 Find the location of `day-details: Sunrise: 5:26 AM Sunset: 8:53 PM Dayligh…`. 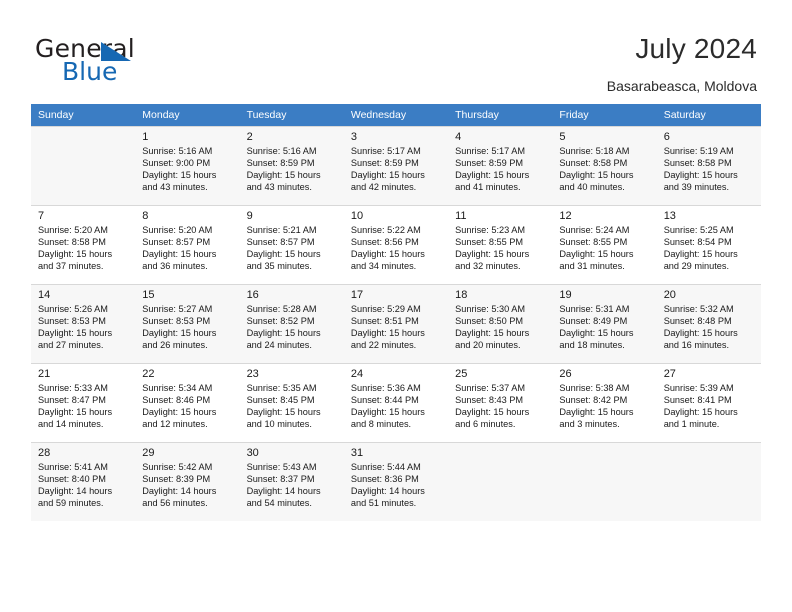

day-details: Sunrise: 5:26 AM Sunset: 8:53 PM Dayligh… is located at coordinates (75, 327).